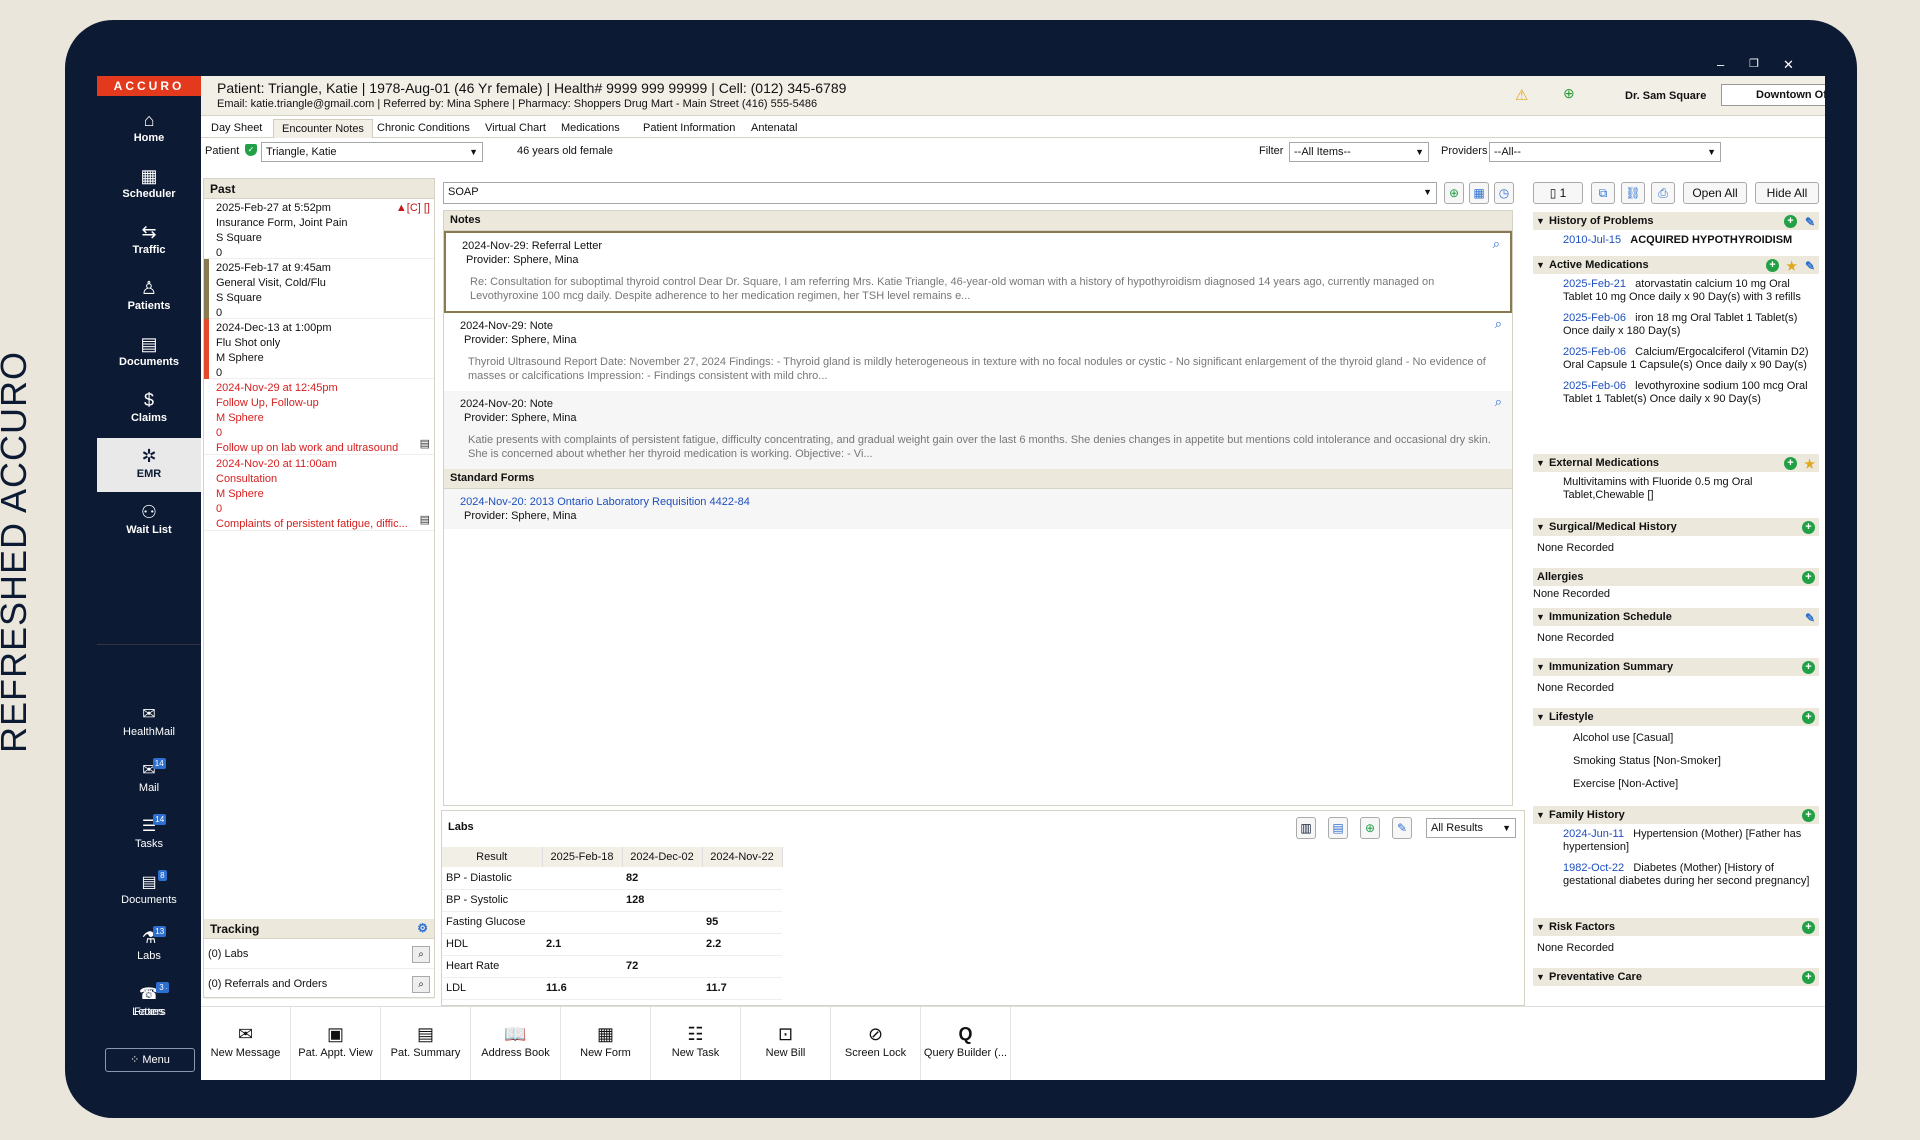 The height and width of the screenshot is (1140, 1920). What do you see at coordinates (1504, 193) in the screenshot?
I see `timer-button: ◷` at bounding box center [1504, 193].